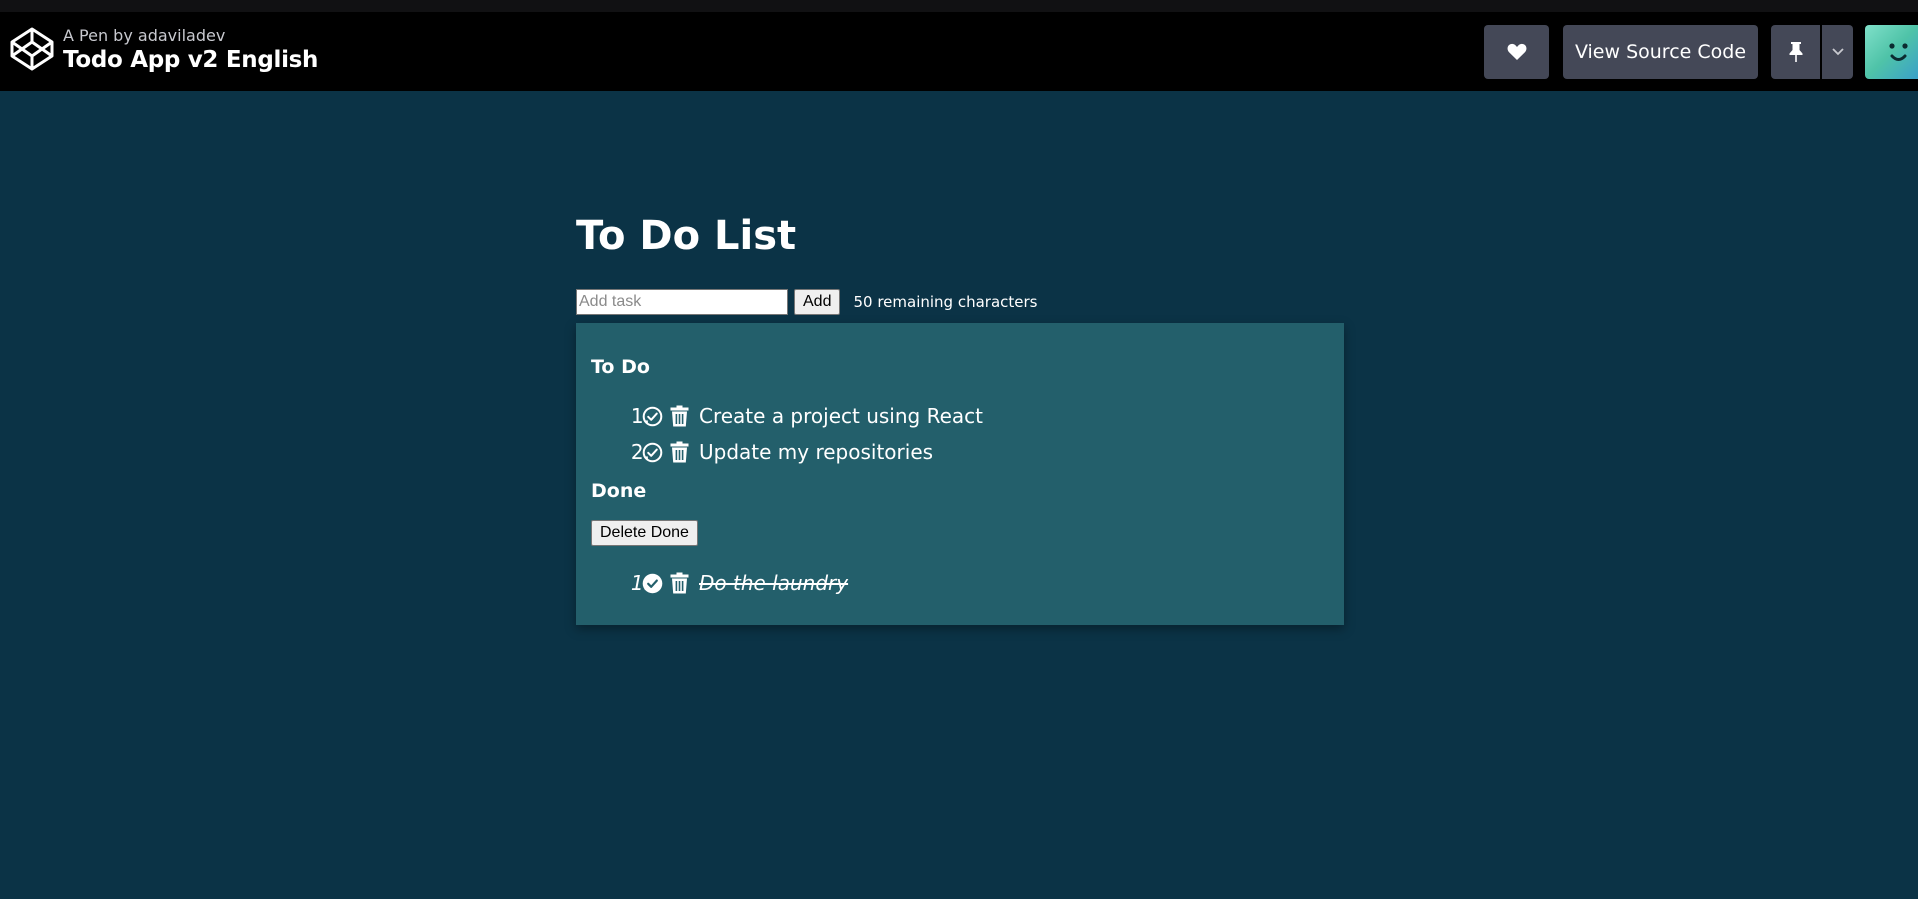 This screenshot has height=899, width=1918. I want to click on pin-options-button, so click(1837, 52).